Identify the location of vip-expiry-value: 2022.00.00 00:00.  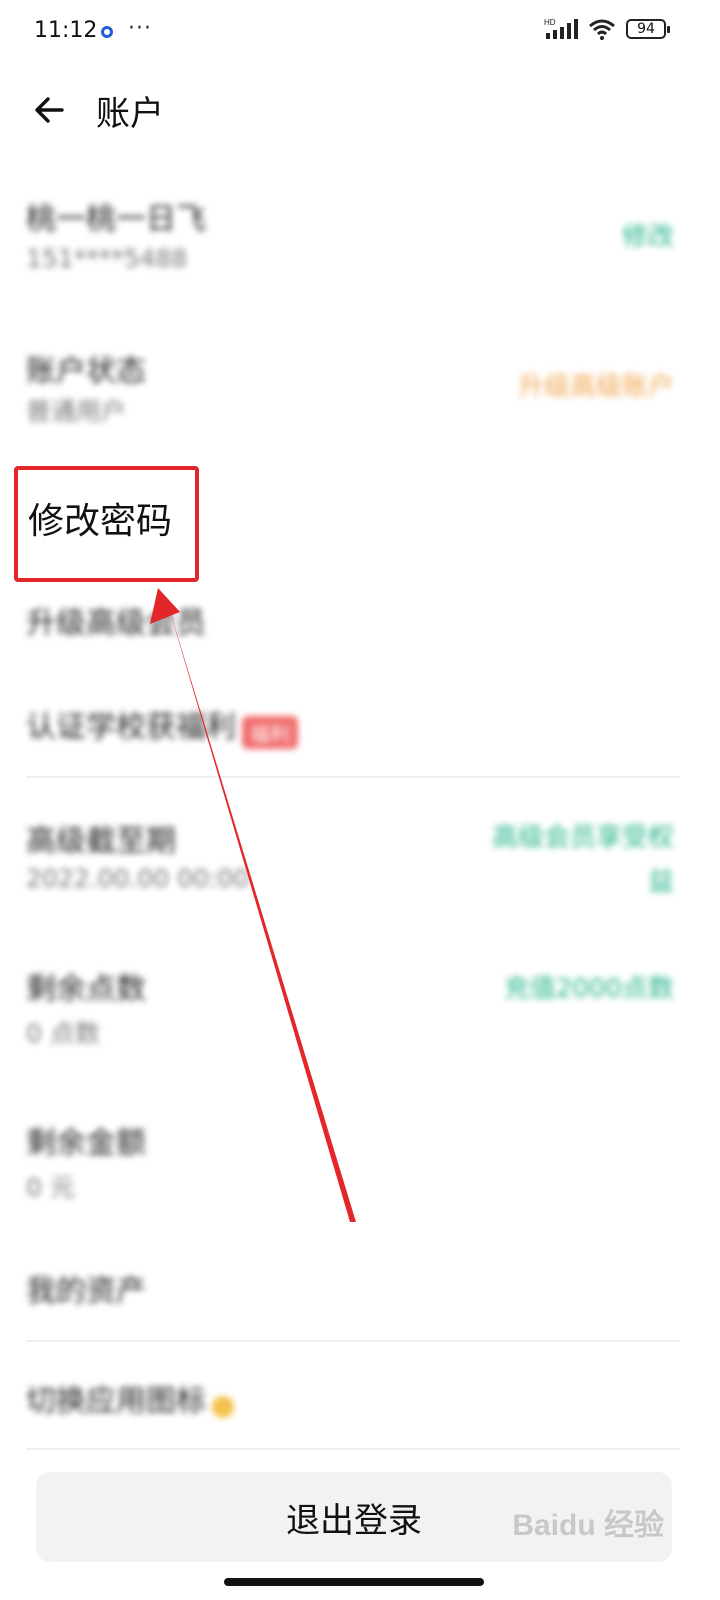
(138, 878).